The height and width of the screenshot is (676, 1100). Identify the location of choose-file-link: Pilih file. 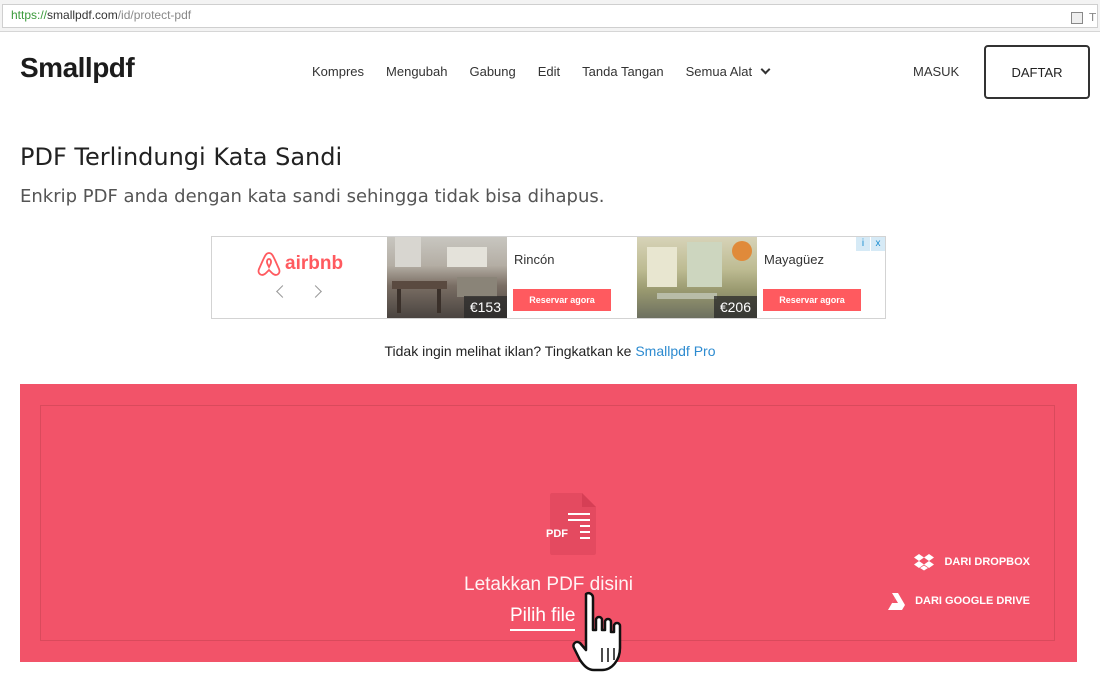
(543, 618).